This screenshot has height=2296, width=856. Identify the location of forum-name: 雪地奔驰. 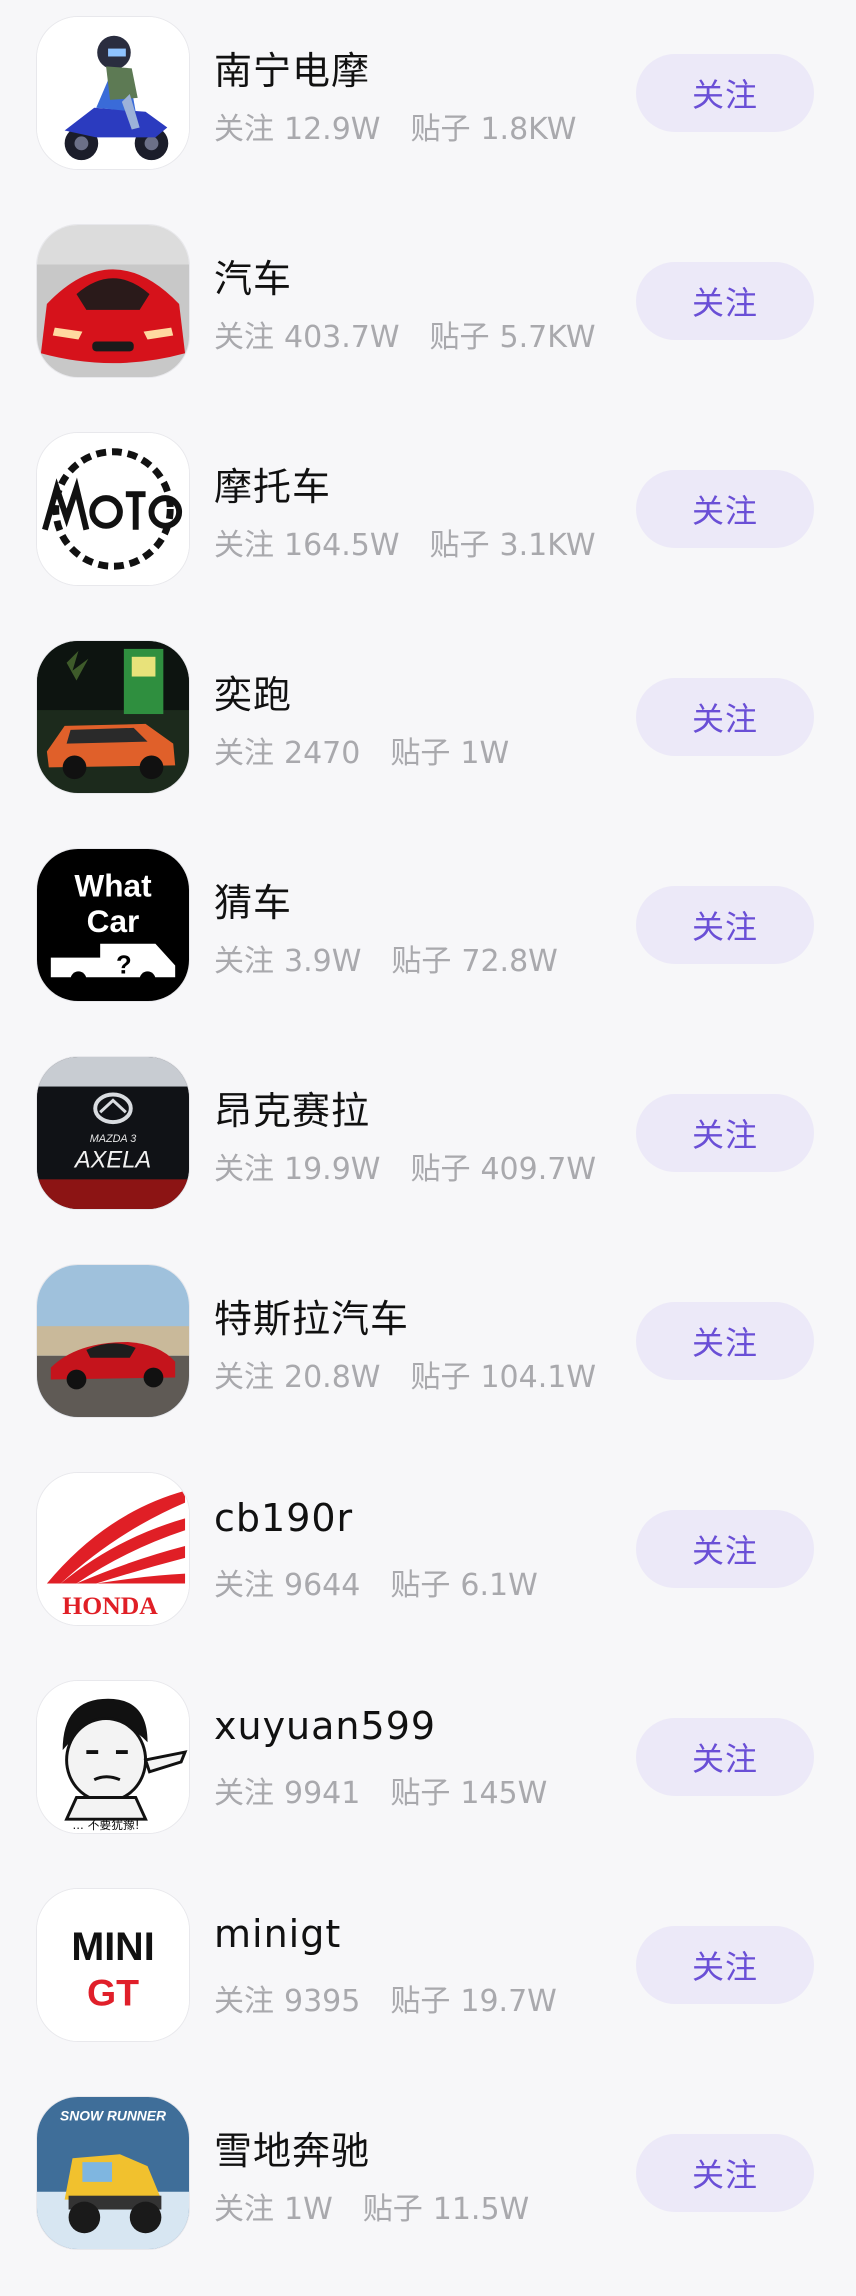
(292, 2151).